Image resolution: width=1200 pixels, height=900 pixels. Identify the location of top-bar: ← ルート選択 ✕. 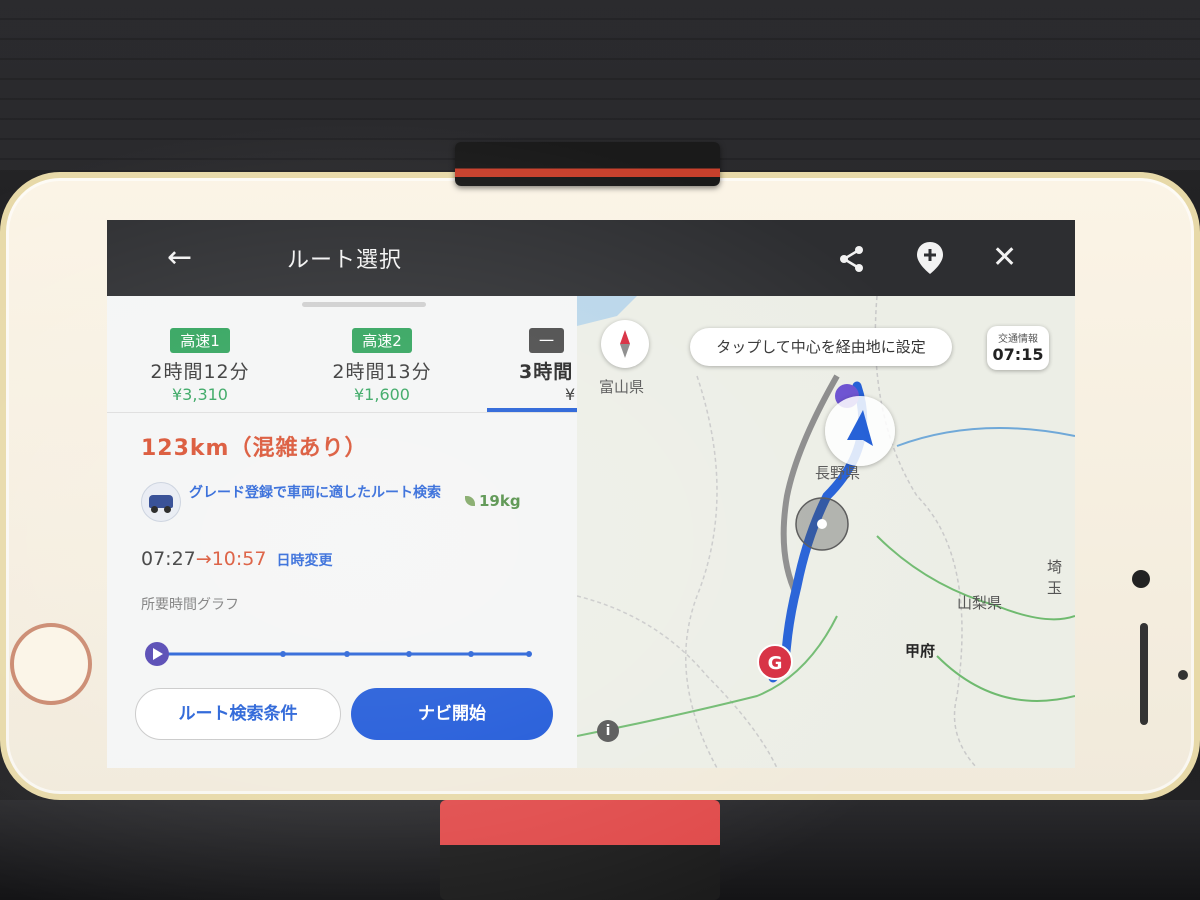
(591, 258).